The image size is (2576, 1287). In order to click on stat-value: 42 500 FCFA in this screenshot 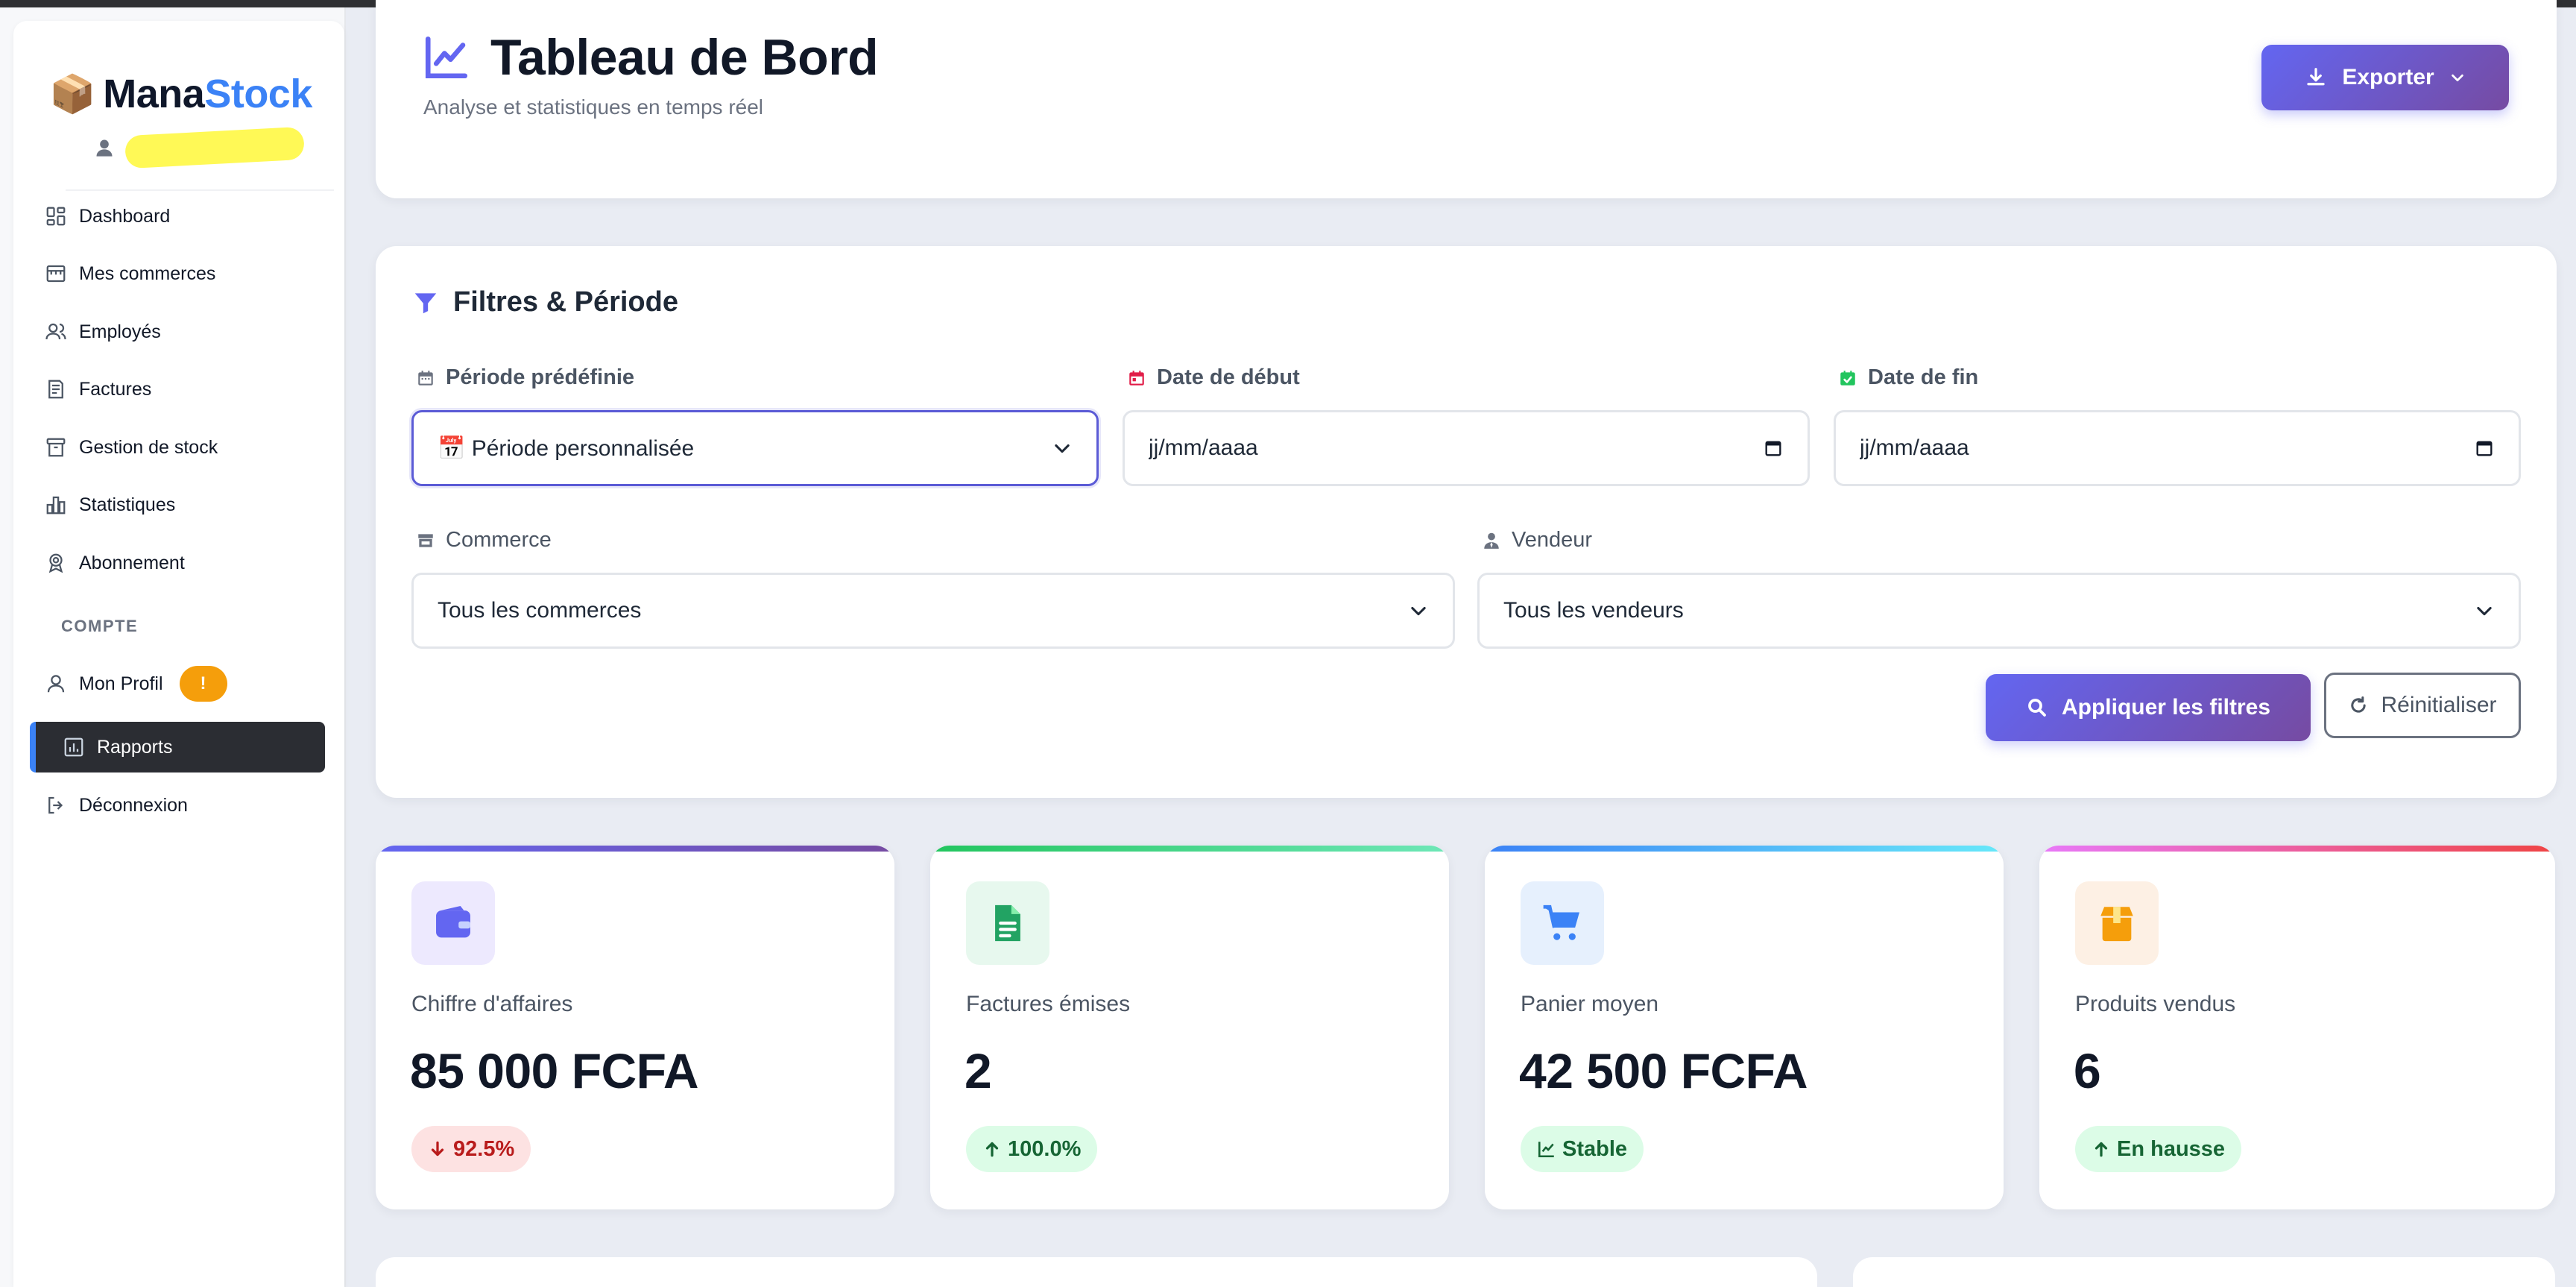, I will do `click(1663, 1070)`.